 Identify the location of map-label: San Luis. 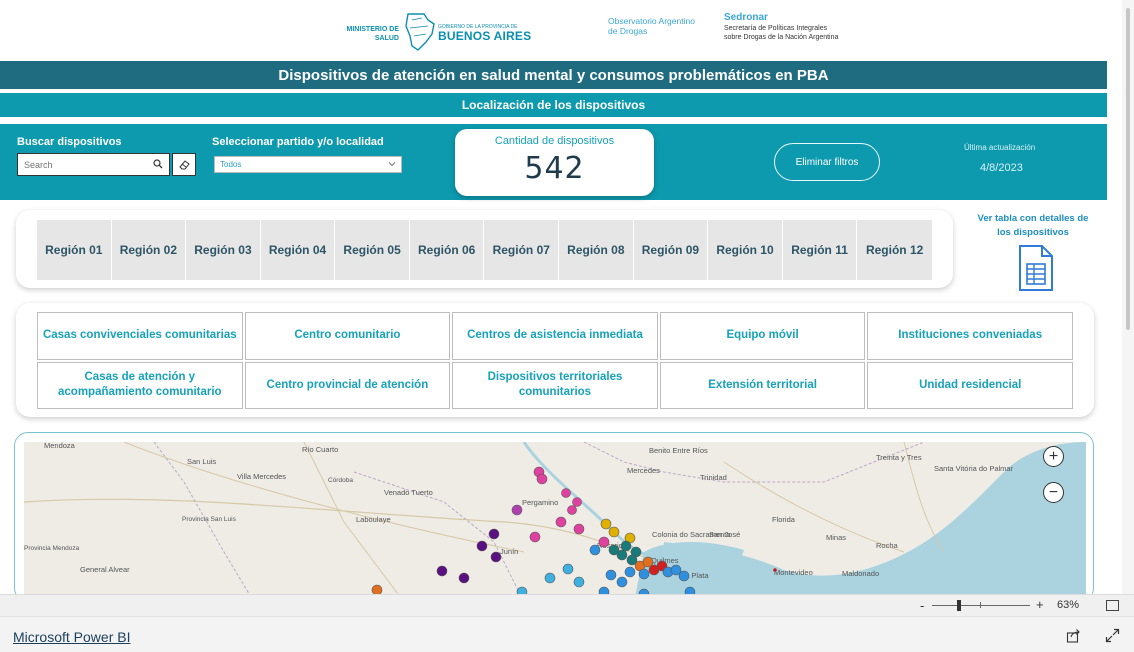
(201, 461).